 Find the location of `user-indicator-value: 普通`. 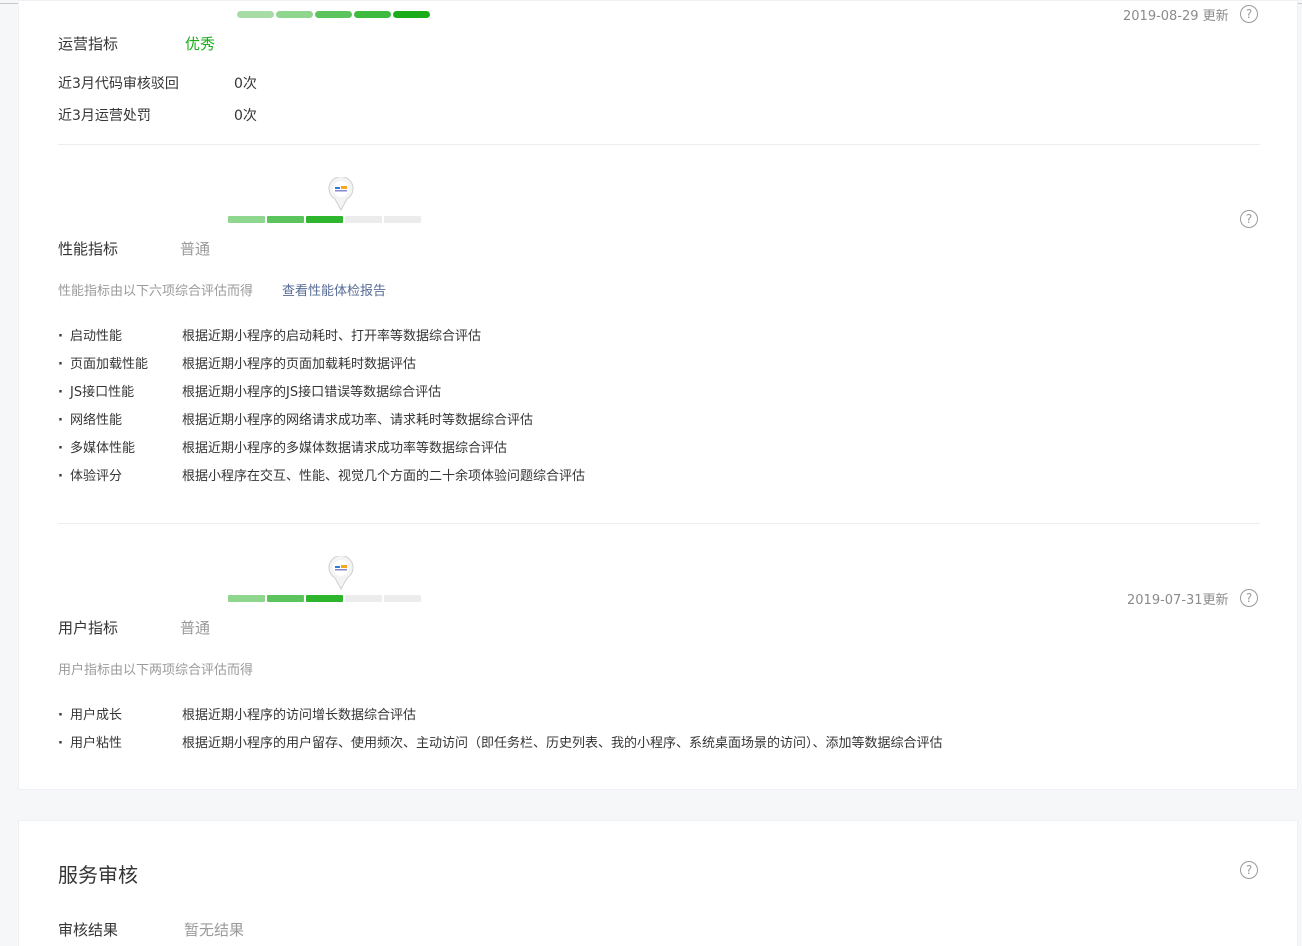

user-indicator-value: 普通 is located at coordinates (195, 628).